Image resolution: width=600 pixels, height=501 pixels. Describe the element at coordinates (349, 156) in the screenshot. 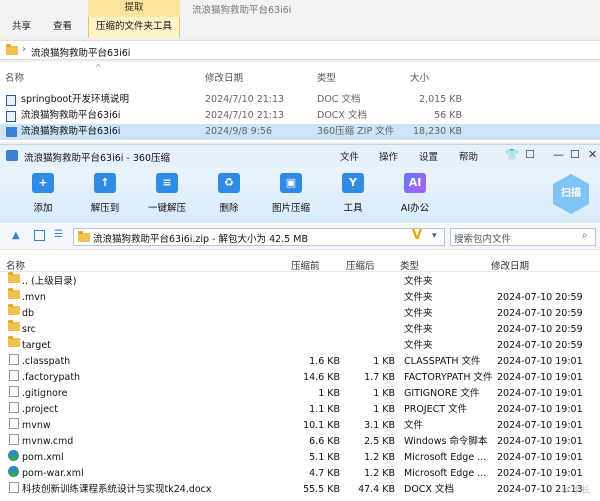

I see `menu-file: 文件` at that location.